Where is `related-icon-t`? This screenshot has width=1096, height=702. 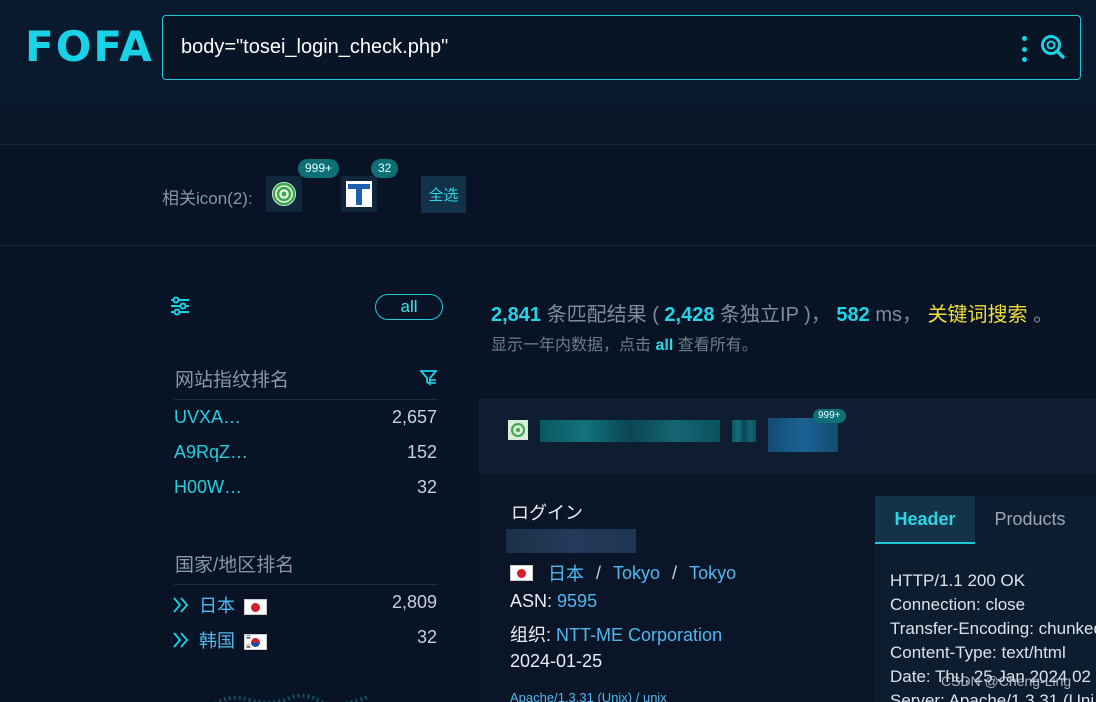
related-icon-t is located at coordinates (359, 194).